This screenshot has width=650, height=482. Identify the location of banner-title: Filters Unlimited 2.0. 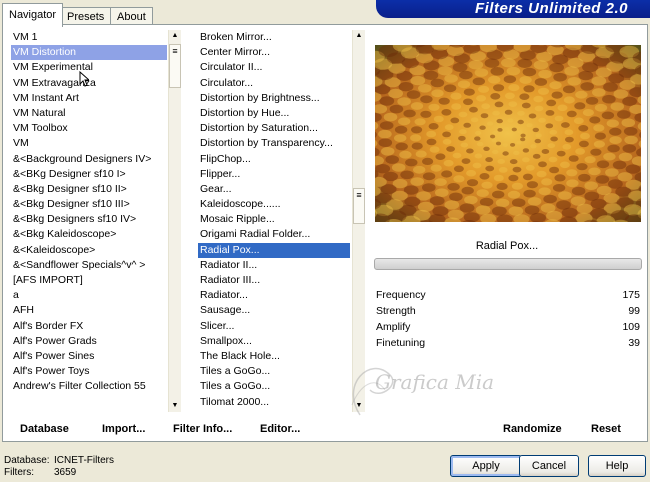
(551, 8).